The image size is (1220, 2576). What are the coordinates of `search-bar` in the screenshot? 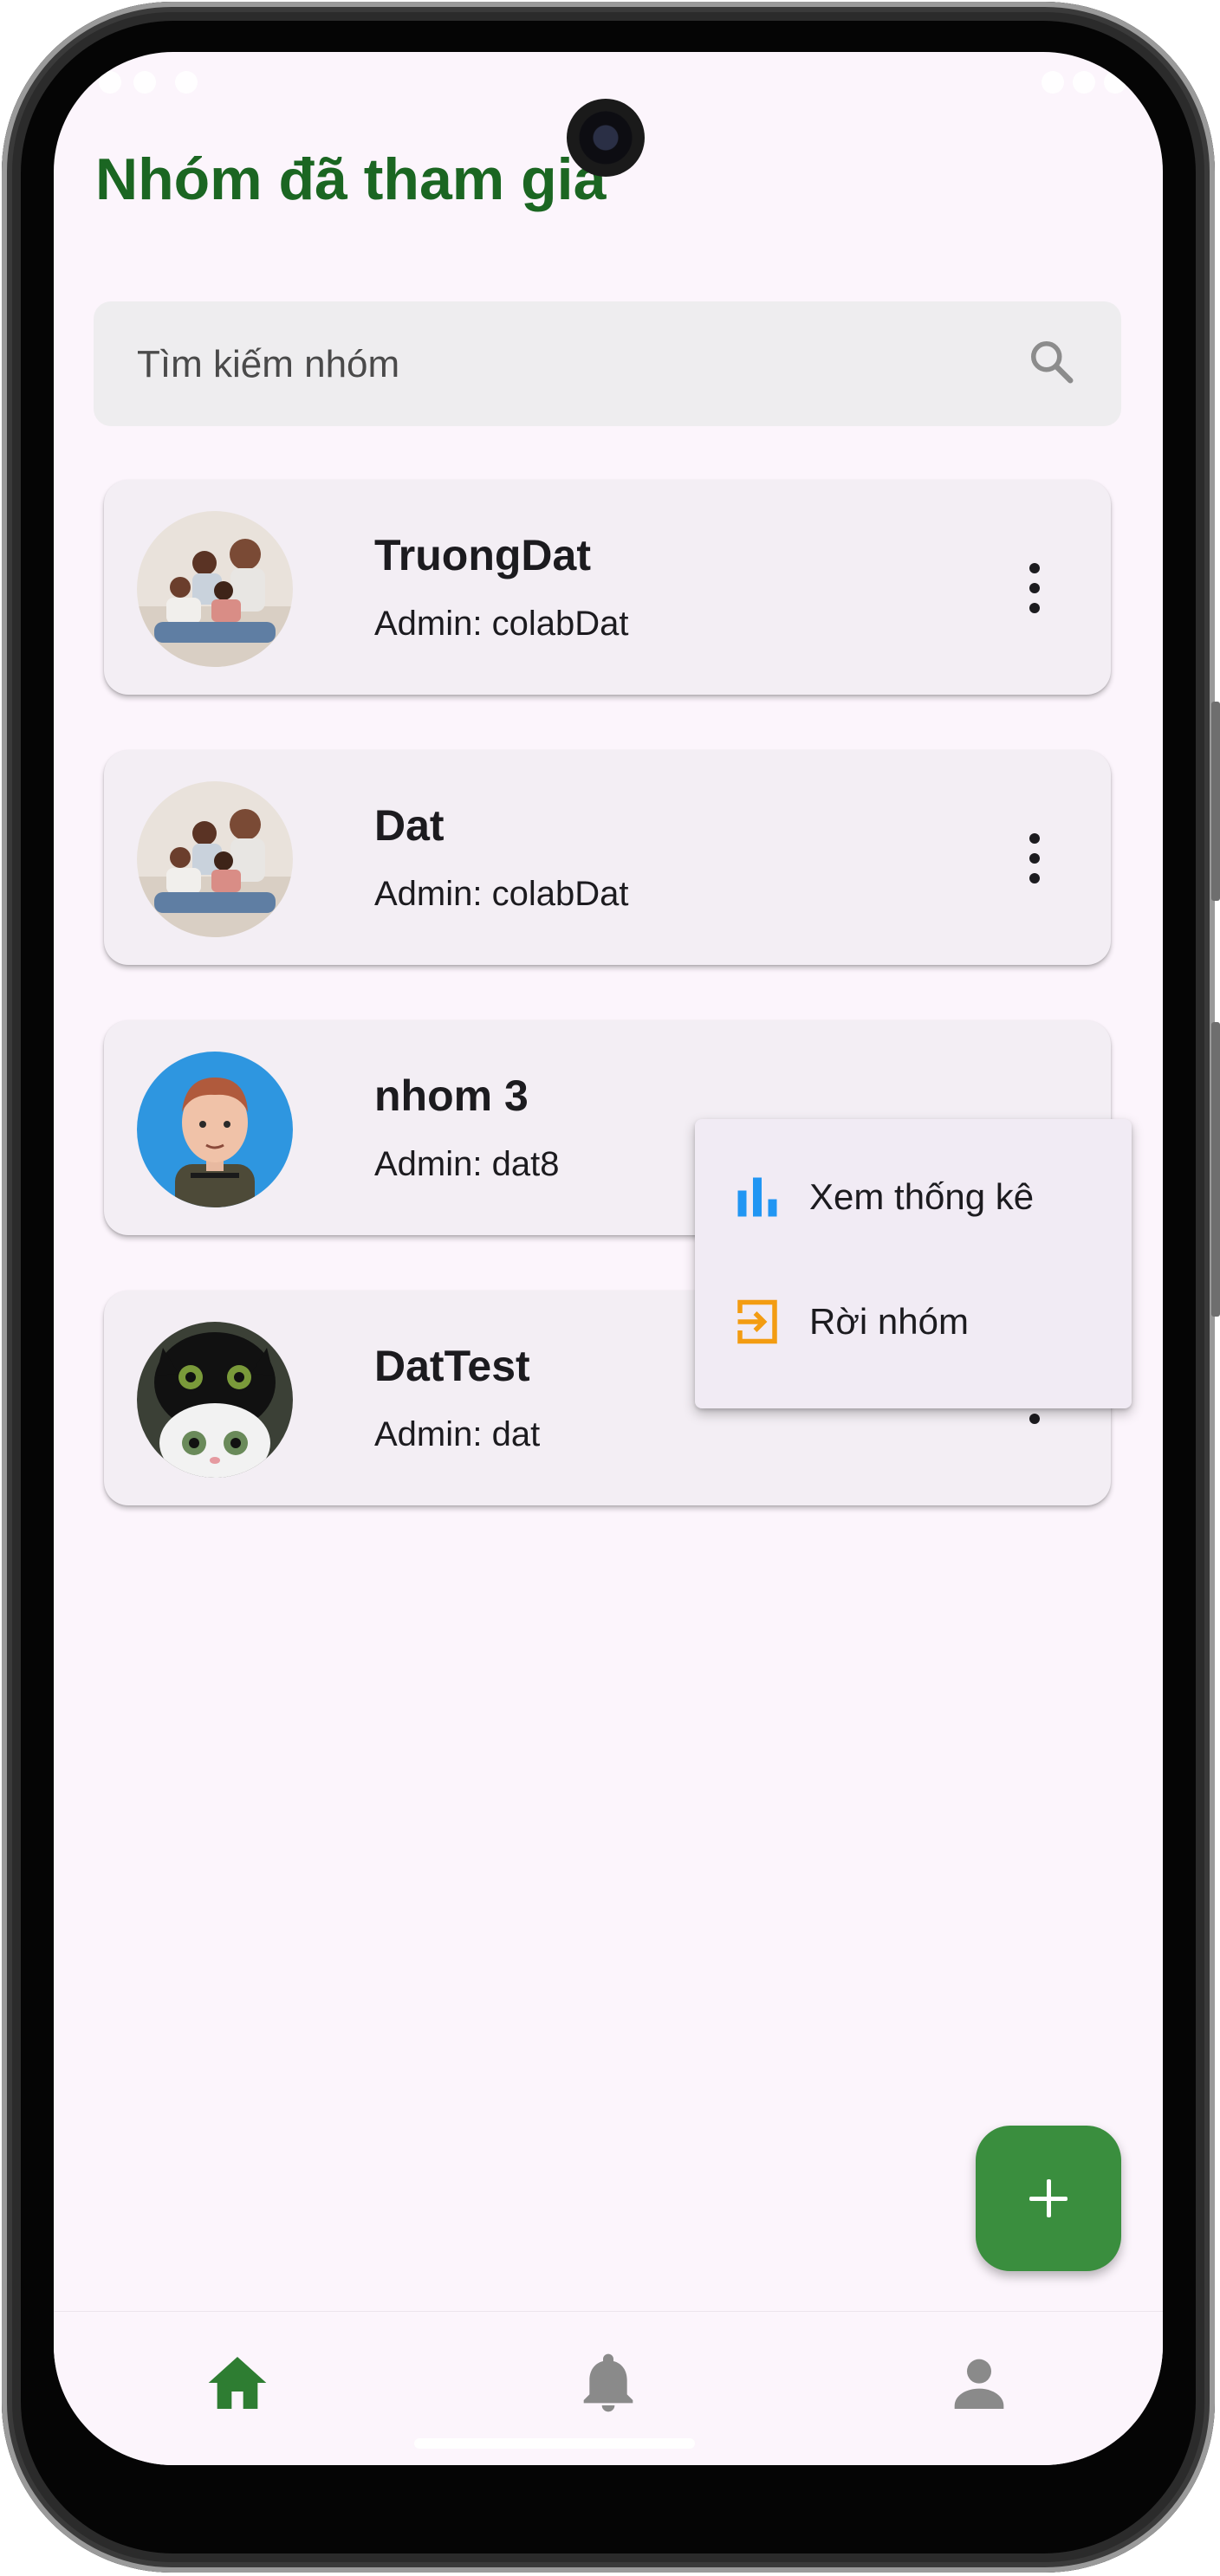 It's located at (607, 364).